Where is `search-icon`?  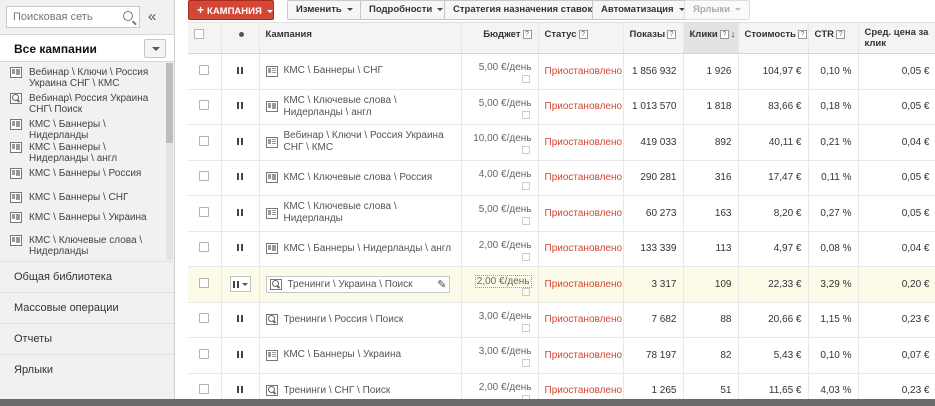
search-icon is located at coordinates (128, 16).